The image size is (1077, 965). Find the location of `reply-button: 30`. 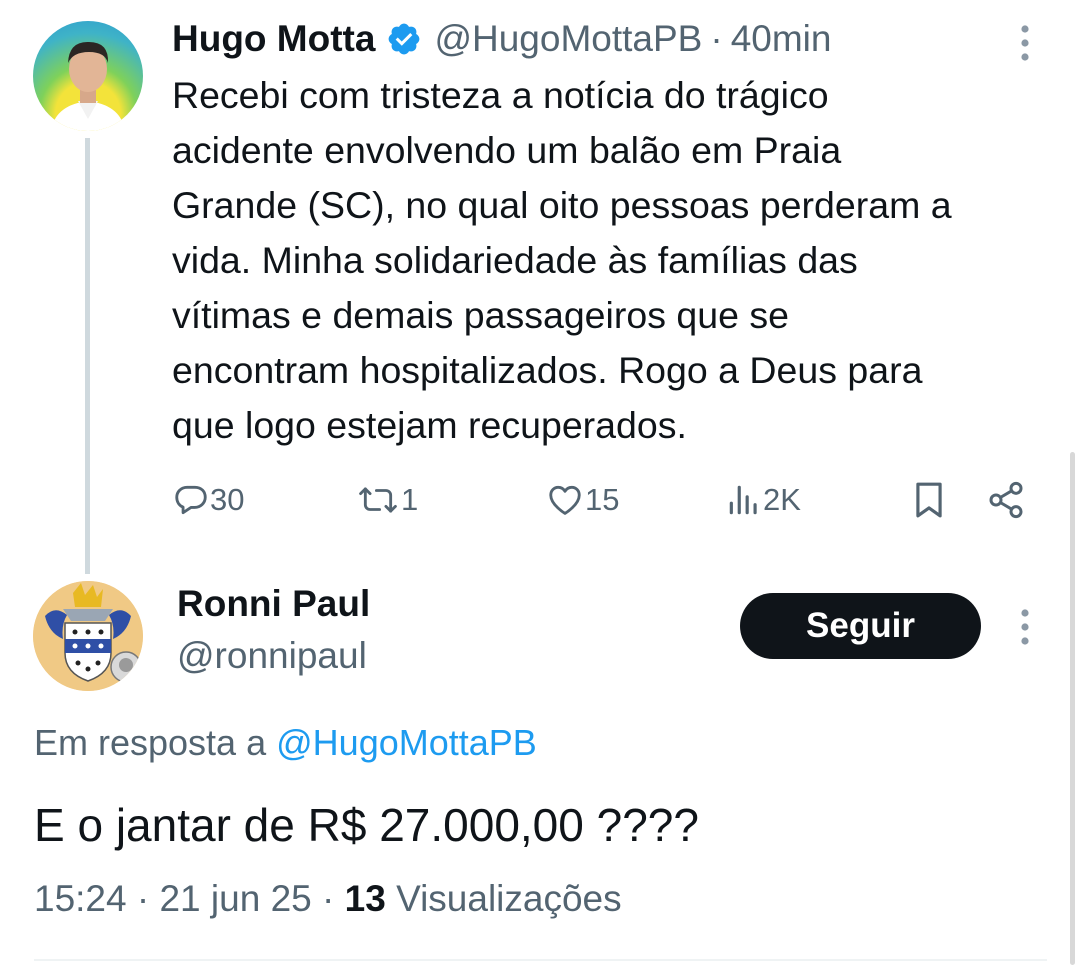

reply-button: 30 is located at coordinates (208, 500).